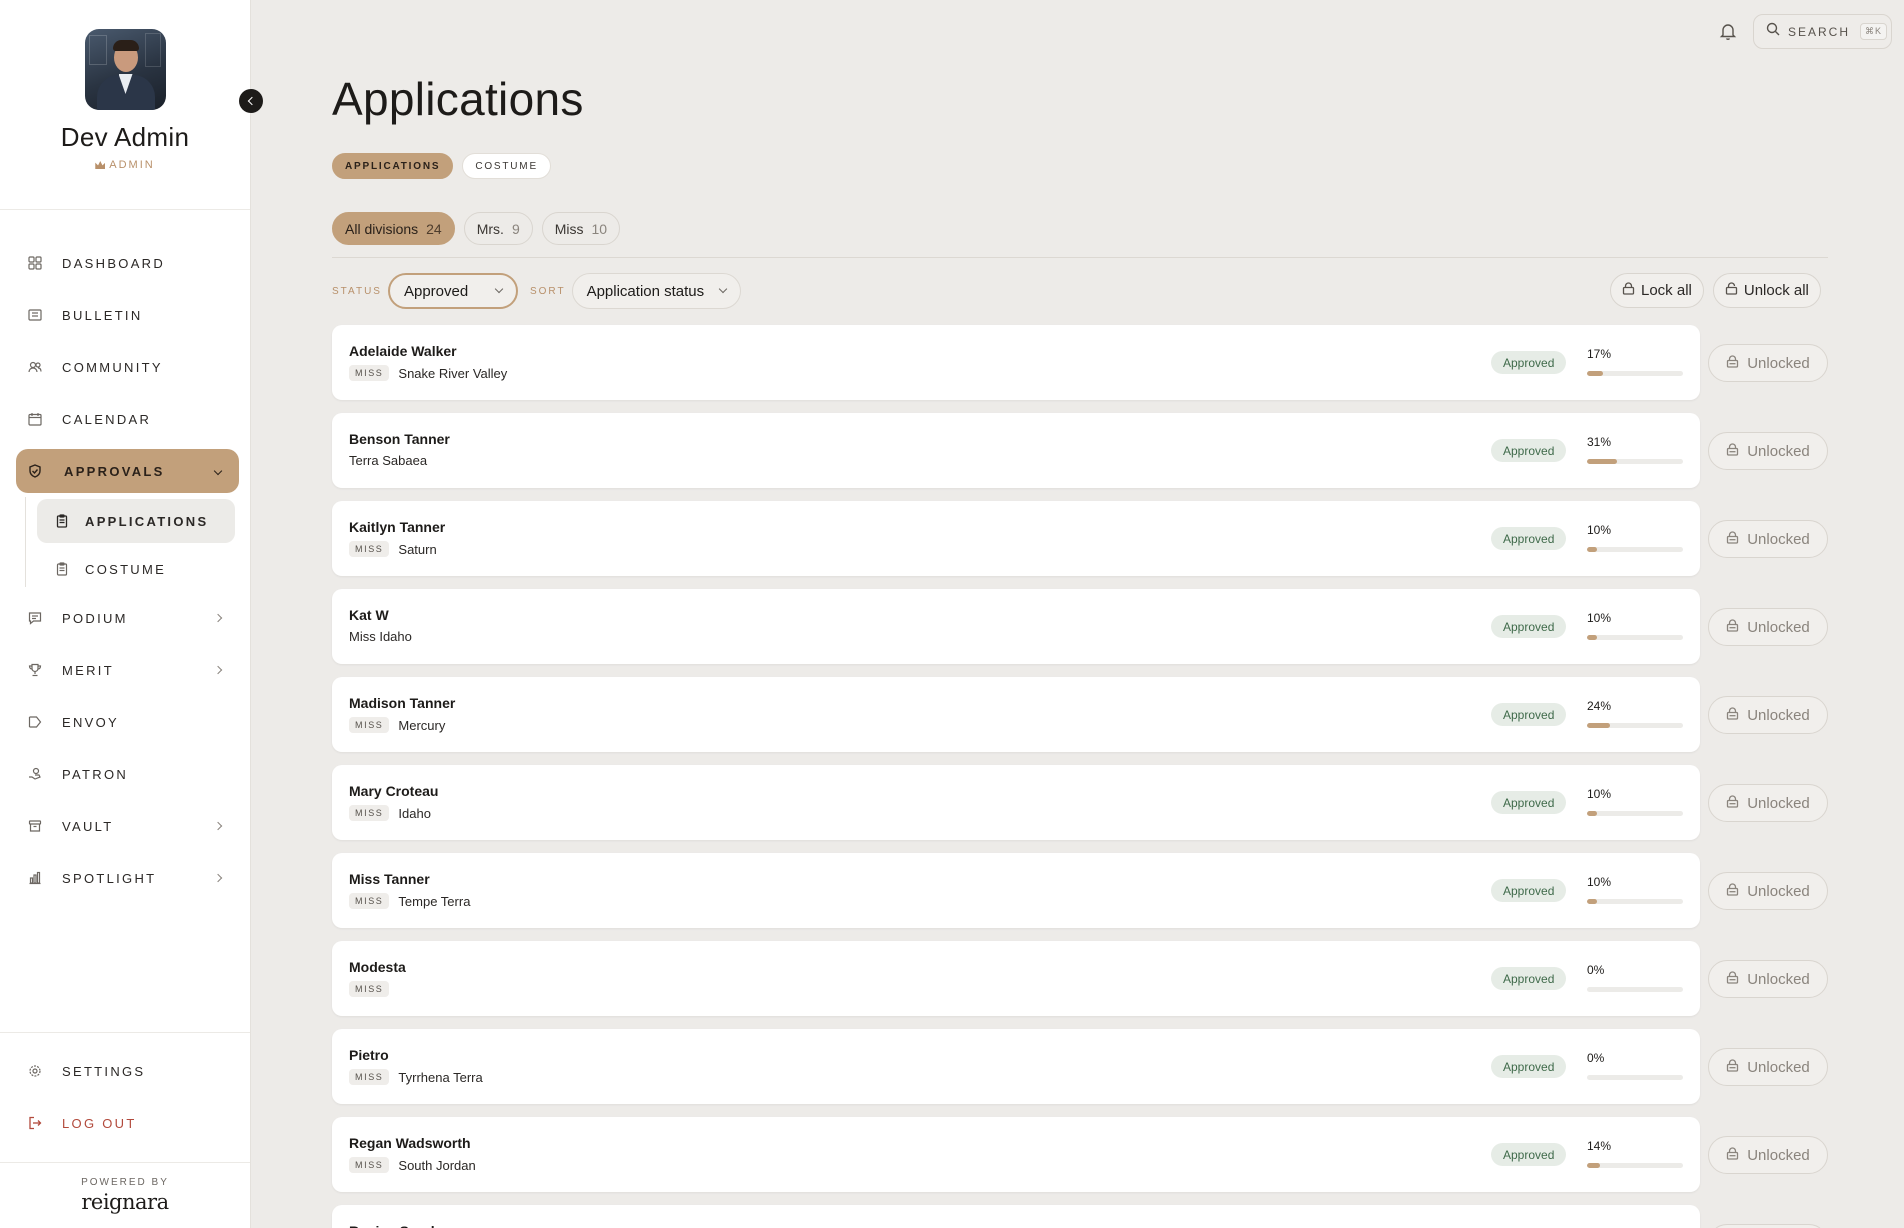 This screenshot has width=1904, height=1228. Describe the element at coordinates (382, 228) in the screenshot. I see `division-label: All divisions` at that location.